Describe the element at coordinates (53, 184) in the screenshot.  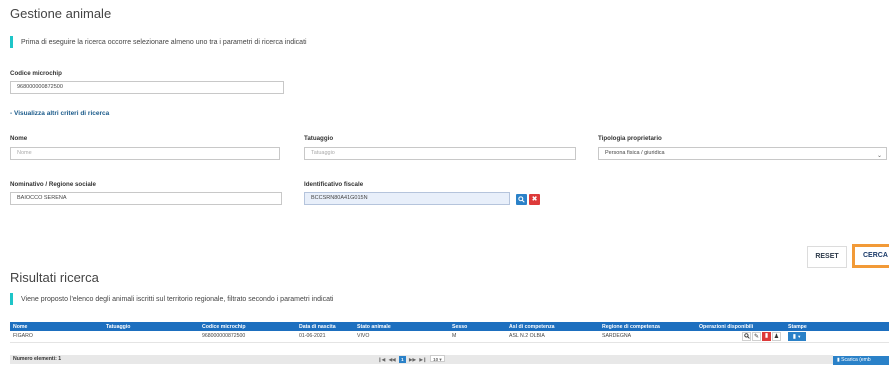
I see `nominativo-label: Nominativo / Regione sociale` at that location.